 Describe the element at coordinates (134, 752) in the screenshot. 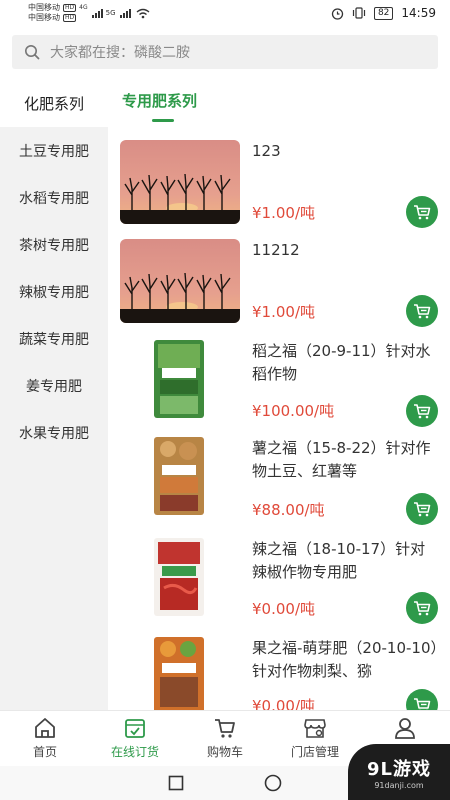

I see `nav-label-order: 在线订货` at that location.